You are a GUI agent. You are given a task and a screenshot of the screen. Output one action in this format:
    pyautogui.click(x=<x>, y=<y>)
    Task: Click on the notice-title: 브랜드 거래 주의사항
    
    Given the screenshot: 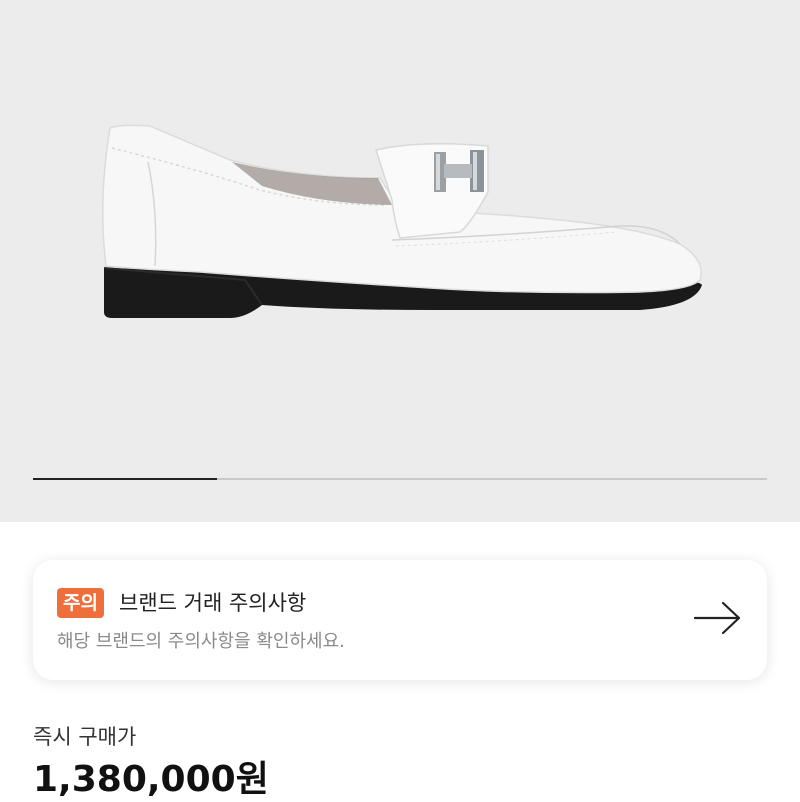 What is the action you would take?
    pyautogui.click(x=213, y=603)
    